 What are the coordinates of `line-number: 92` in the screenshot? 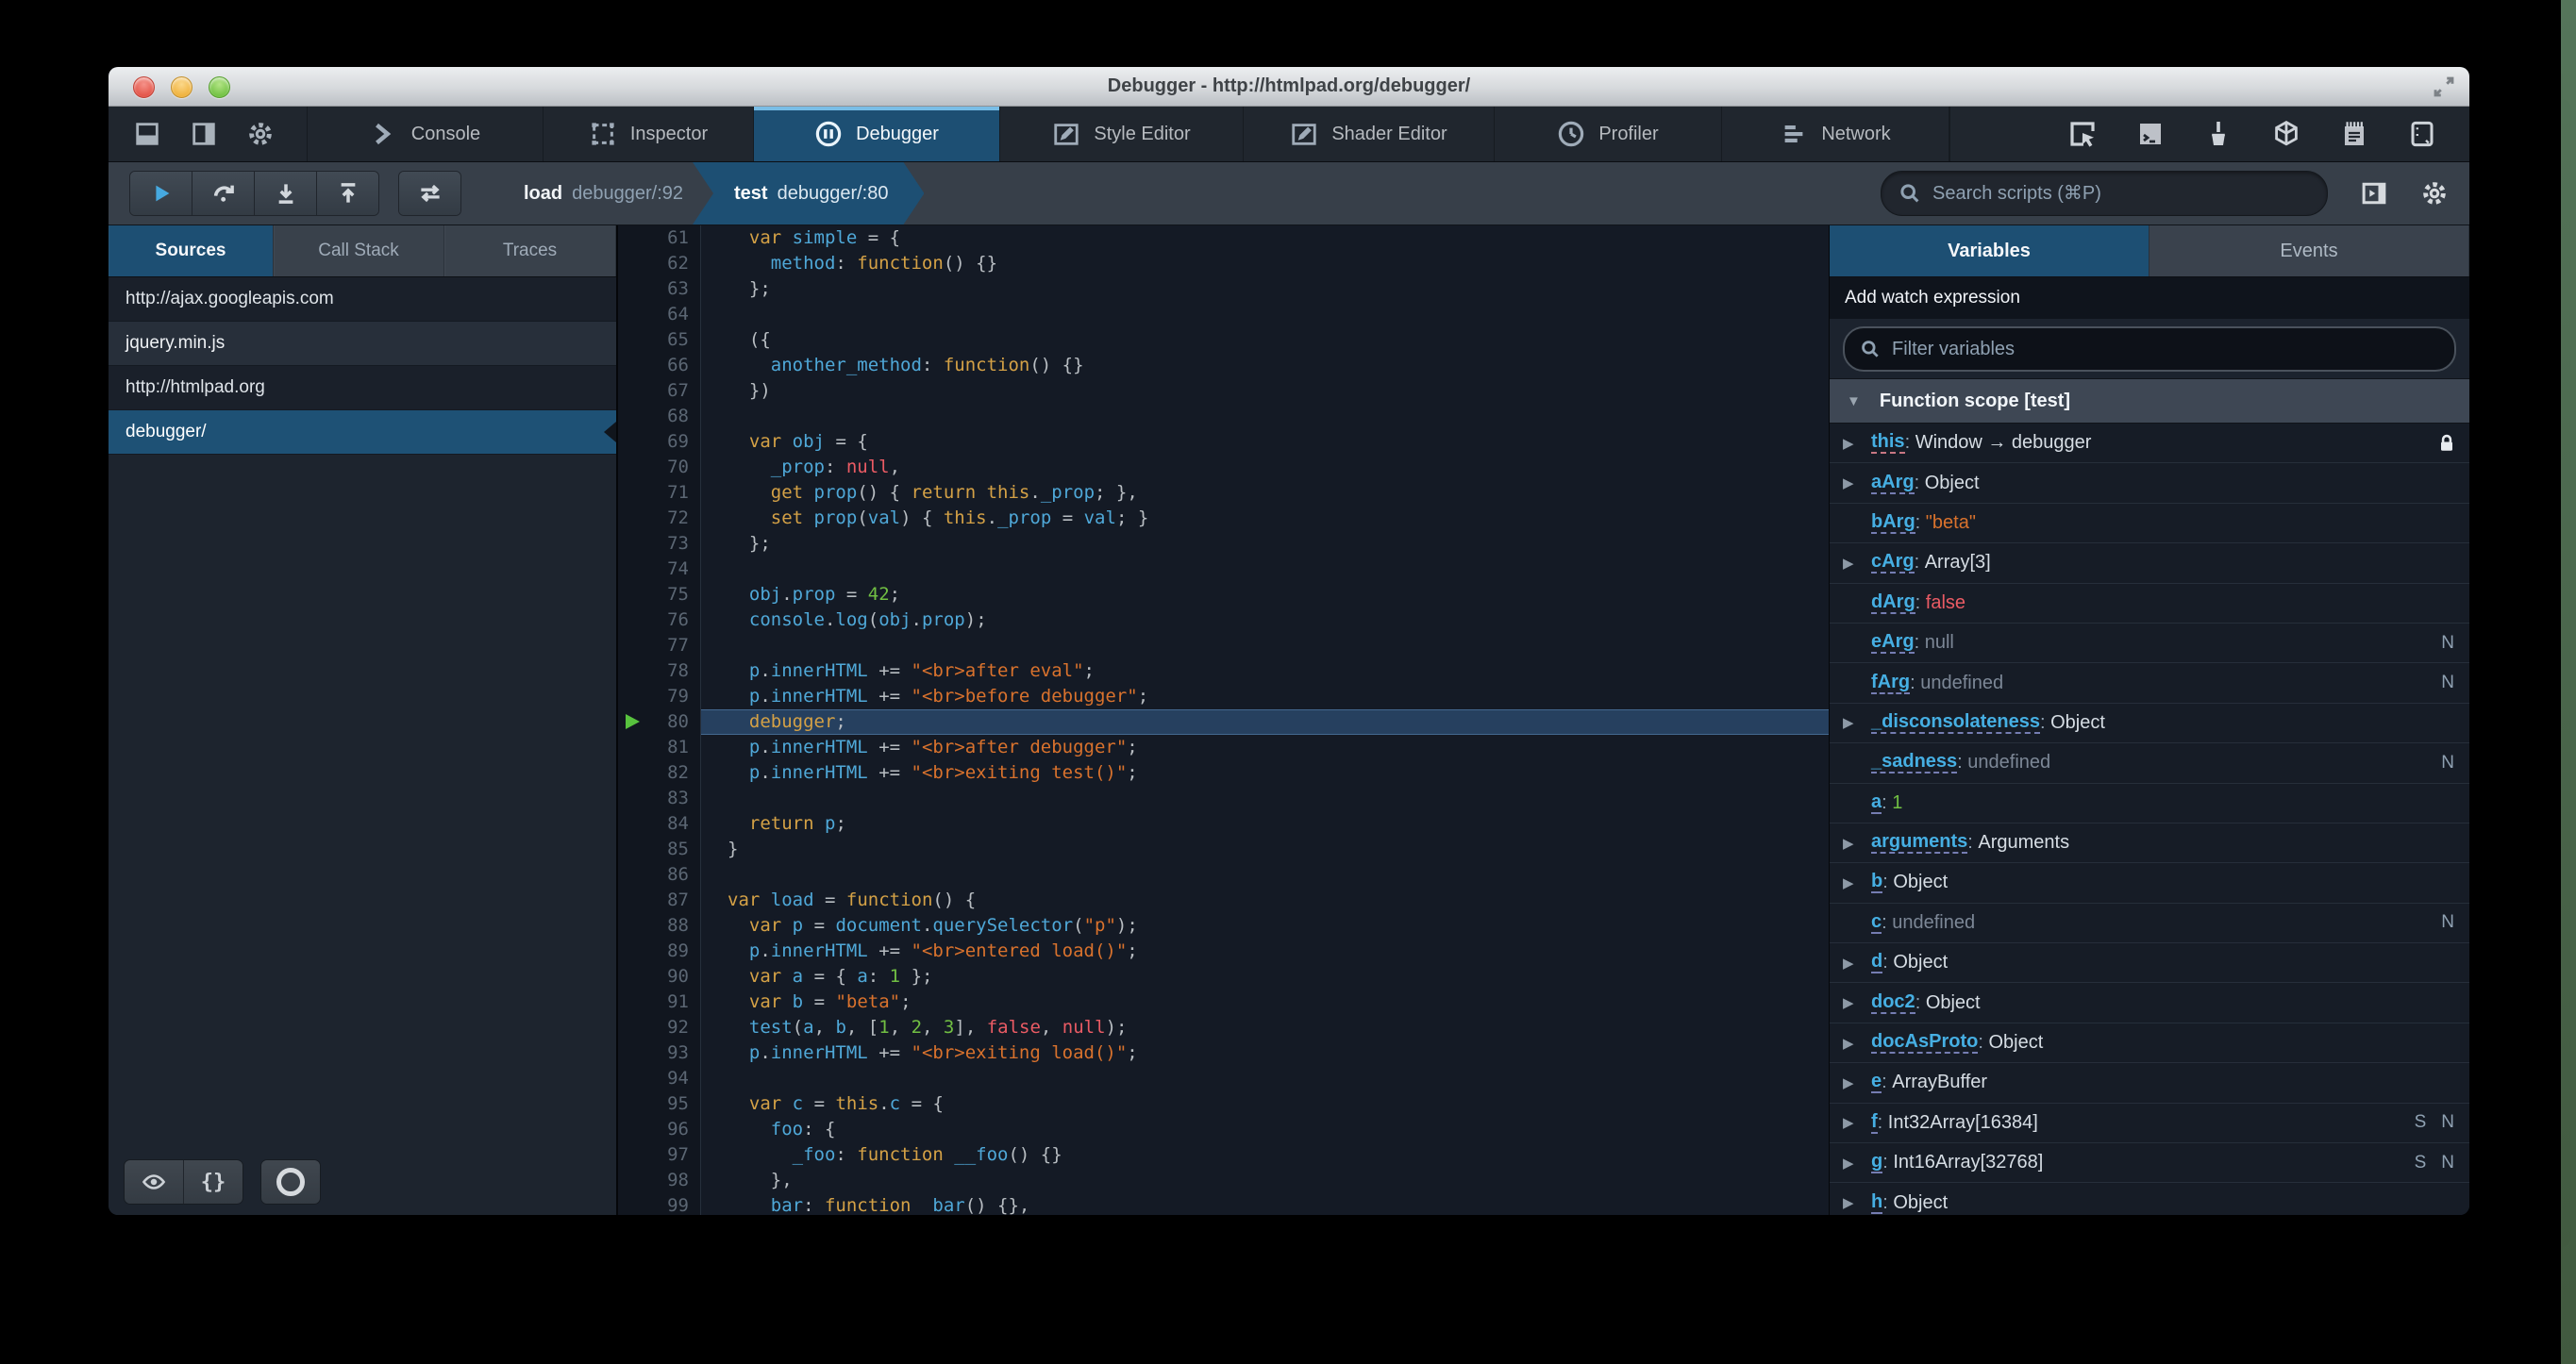 It's located at (659, 1027).